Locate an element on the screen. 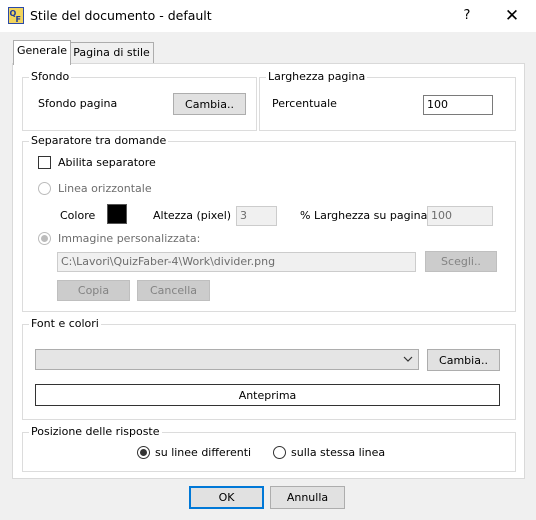  close-icon: ✕ is located at coordinates (512, 16).